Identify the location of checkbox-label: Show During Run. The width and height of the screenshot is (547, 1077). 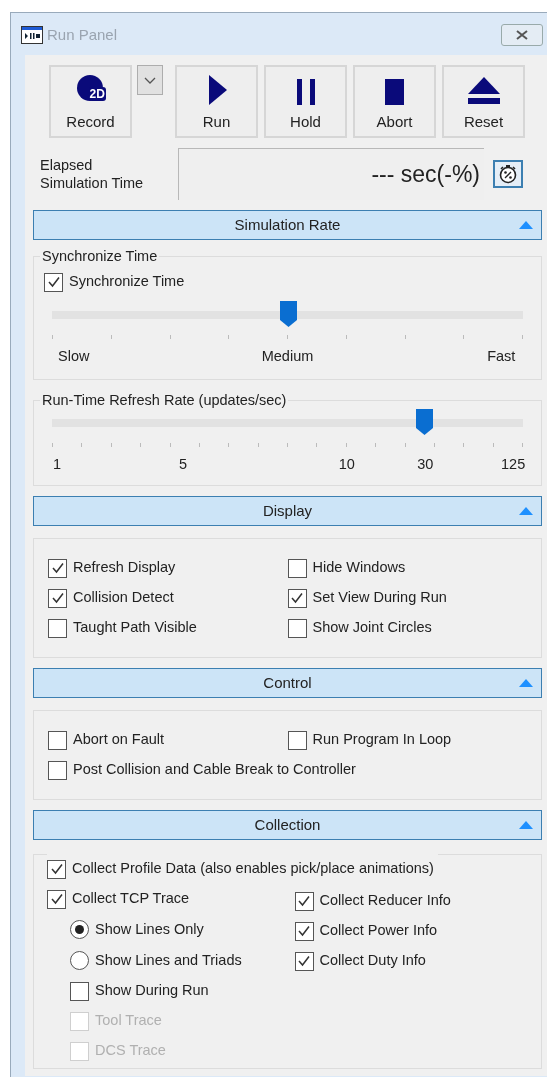
(152, 991).